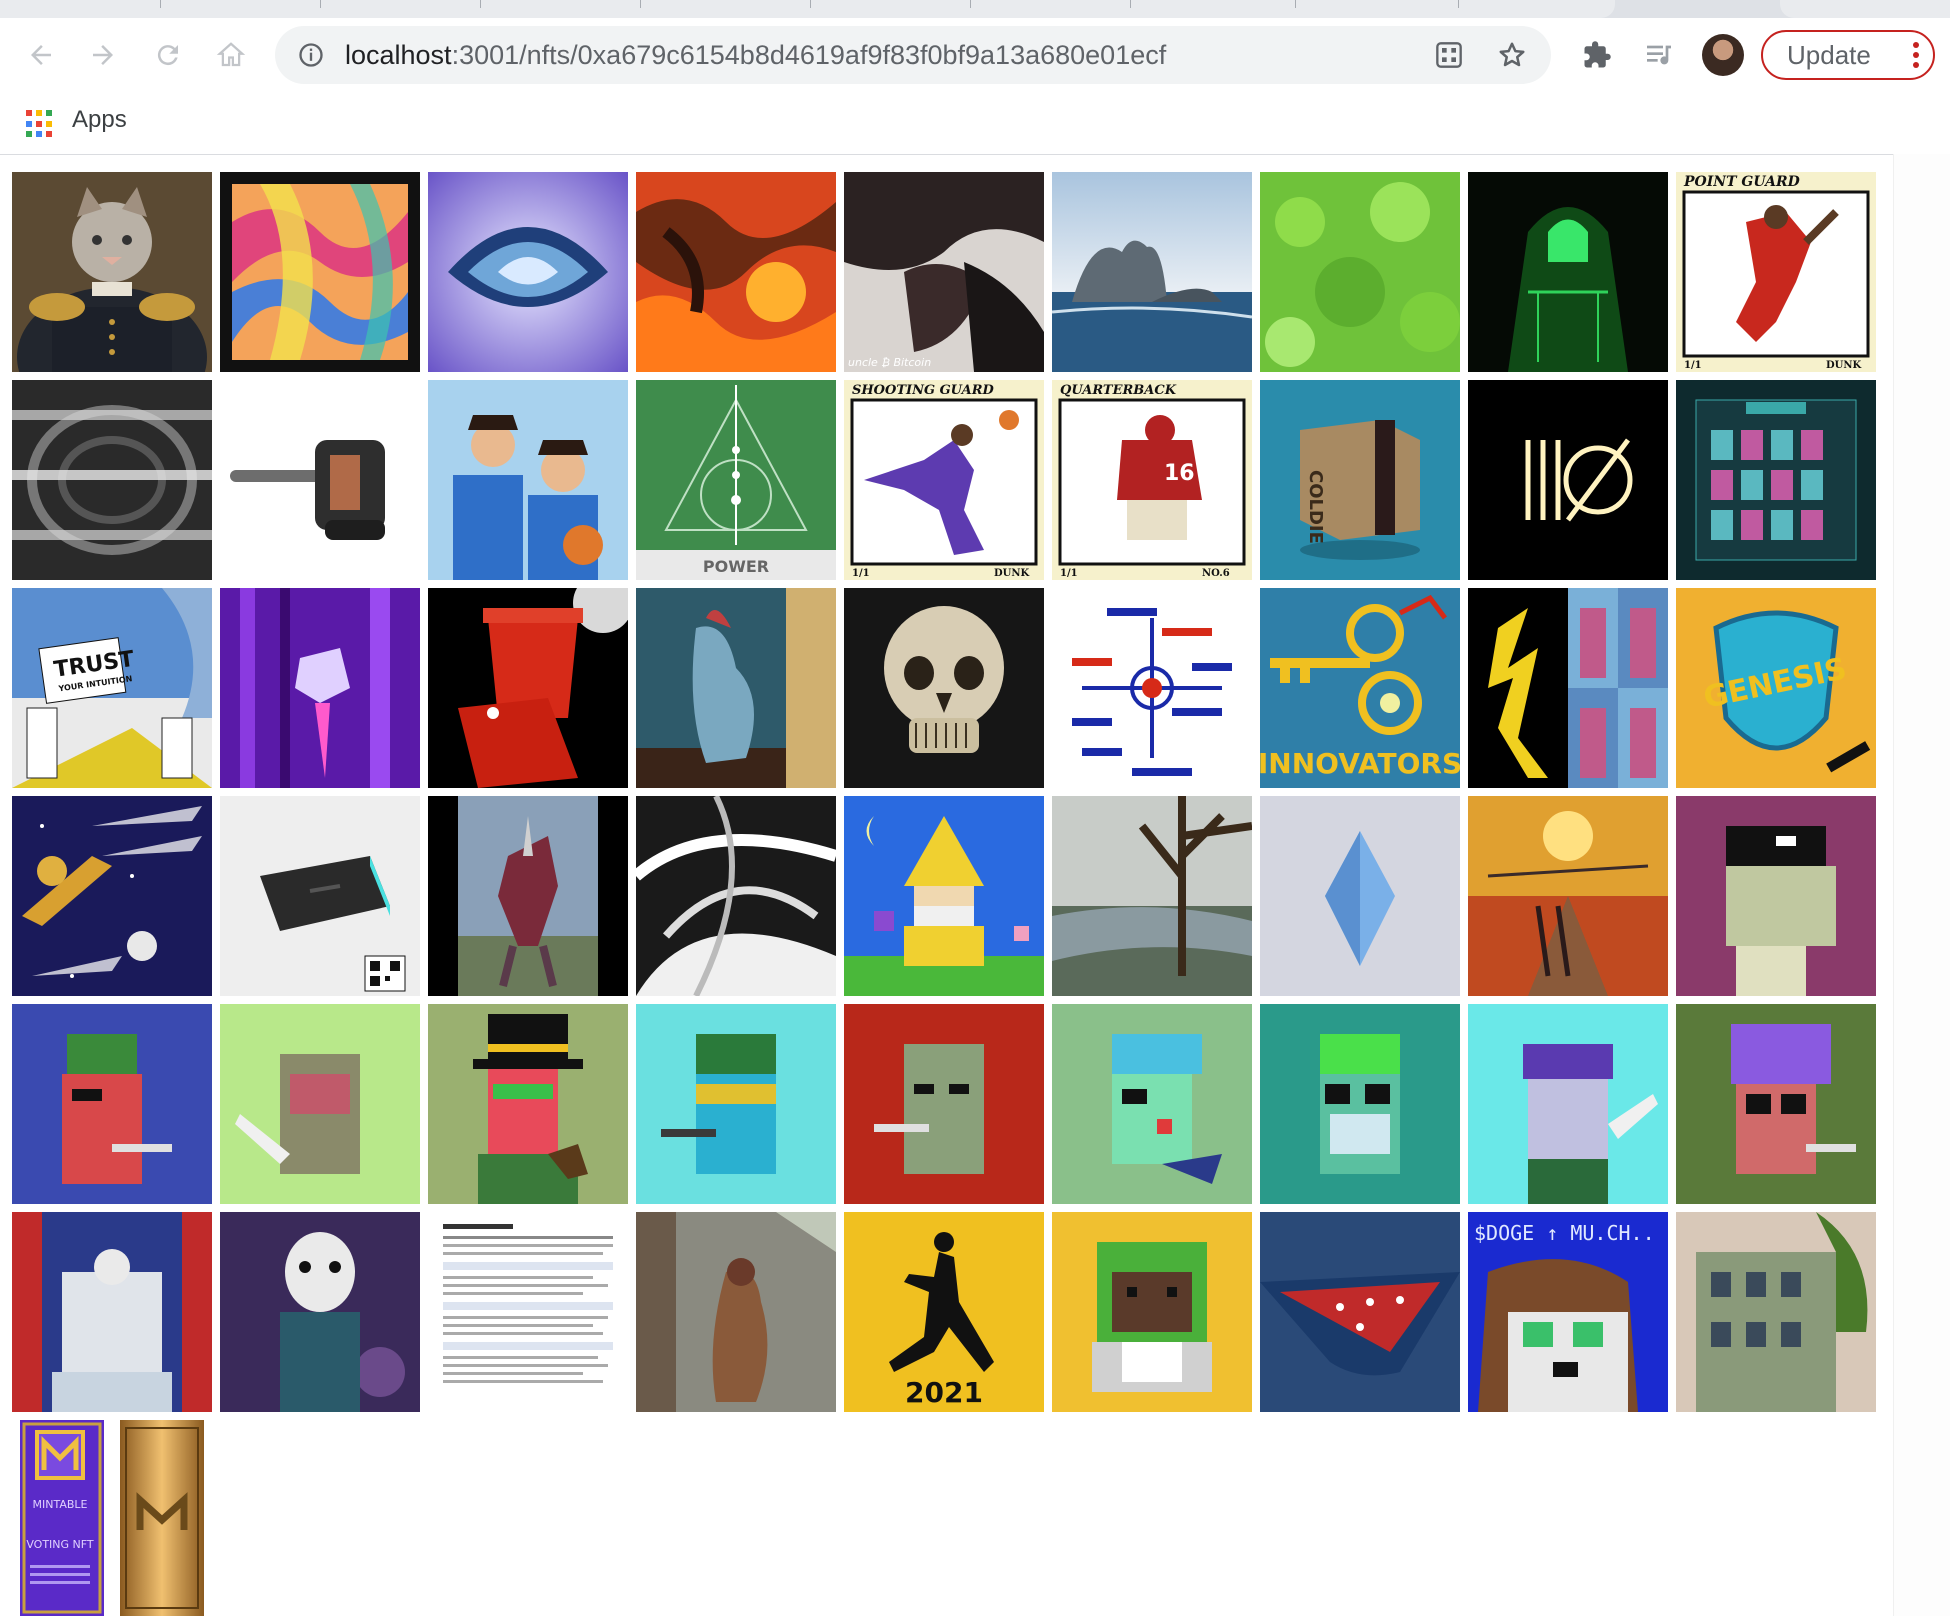 Image resolution: width=1950 pixels, height=1620 pixels. Describe the element at coordinates (528, 1104) in the screenshot. I see `nft-tile-punk-top-hat` at that location.